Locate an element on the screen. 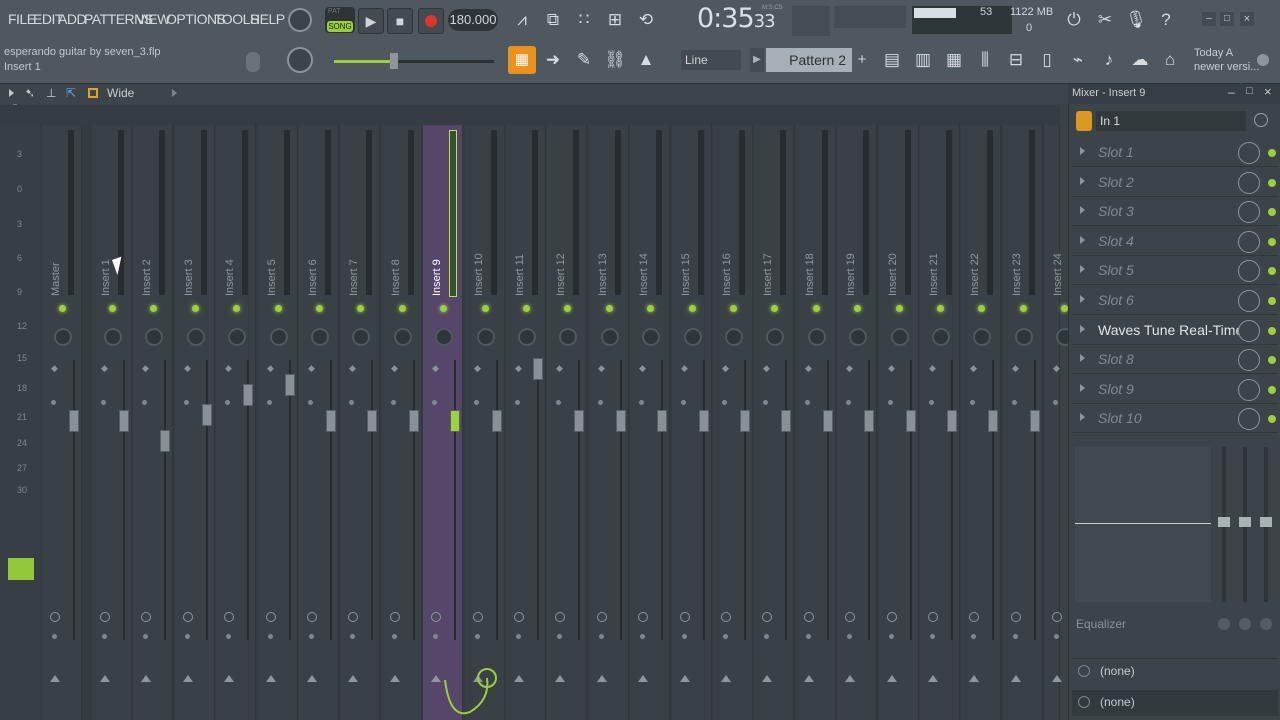  stereo-separation-icon-12: ◆ is located at coordinates (518, 368).